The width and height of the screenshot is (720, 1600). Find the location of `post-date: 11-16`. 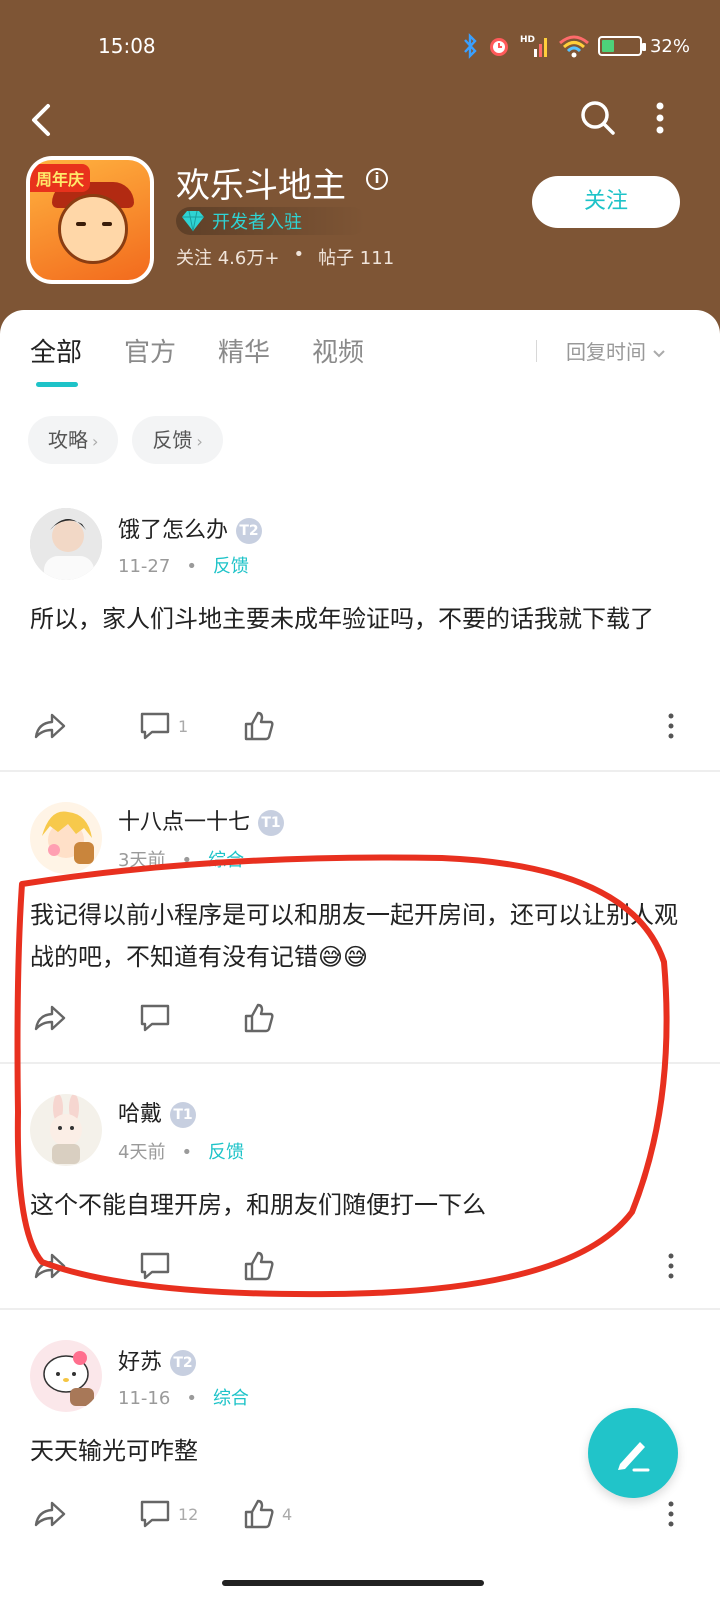

post-date: 11-16 is located at coordinates (144, 1398).